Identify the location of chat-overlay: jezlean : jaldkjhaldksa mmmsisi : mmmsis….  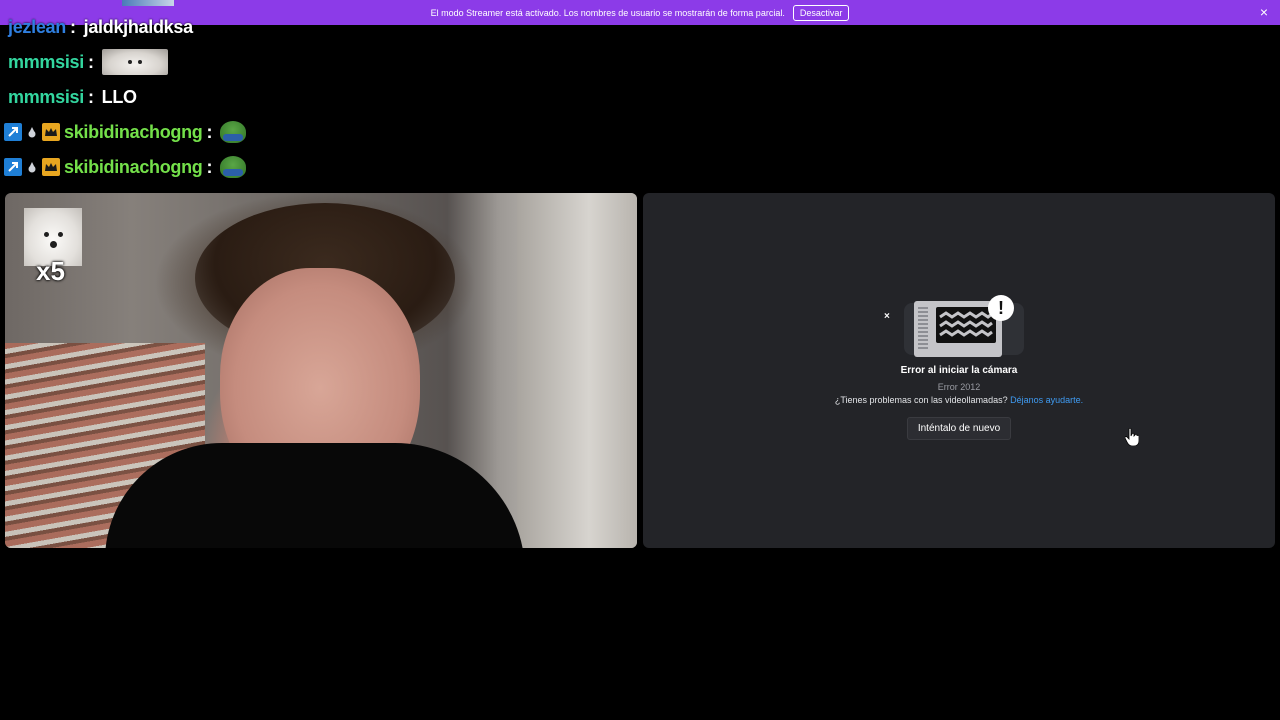
(320, 95).